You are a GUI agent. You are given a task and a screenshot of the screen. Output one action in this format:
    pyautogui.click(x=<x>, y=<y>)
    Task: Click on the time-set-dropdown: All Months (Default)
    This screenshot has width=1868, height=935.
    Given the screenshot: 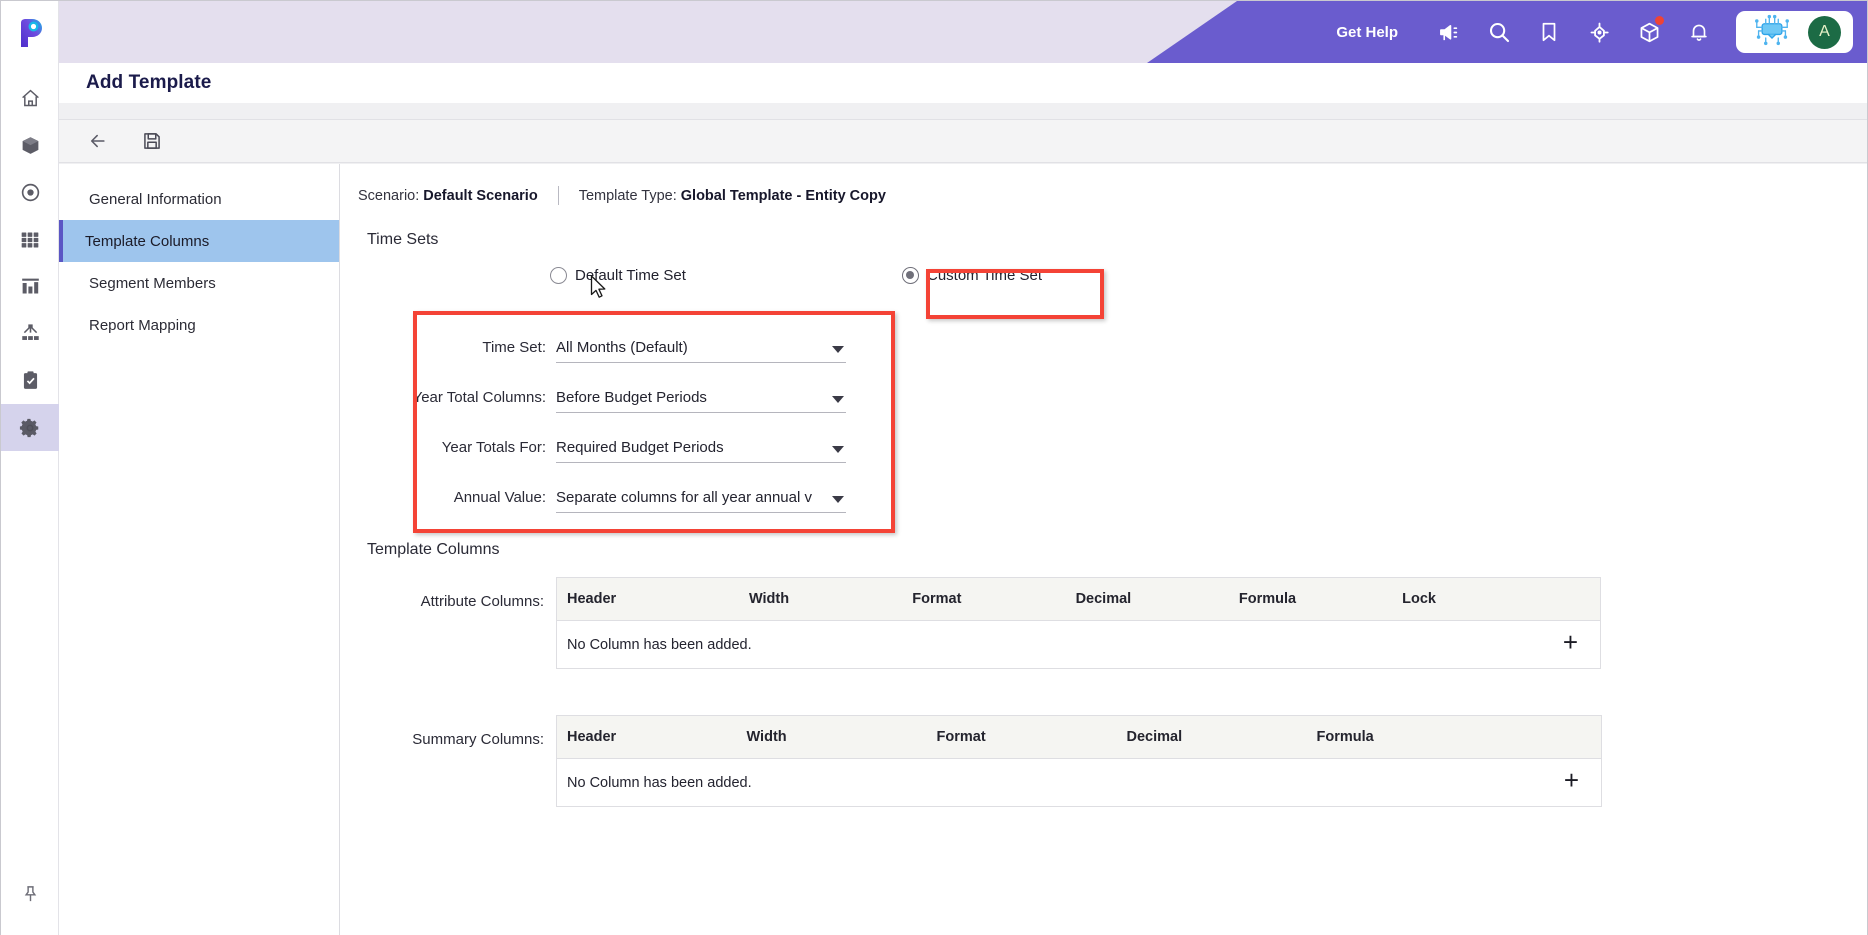 What is the action you would take?
    pyautogui.click(x=701, y=351)
    